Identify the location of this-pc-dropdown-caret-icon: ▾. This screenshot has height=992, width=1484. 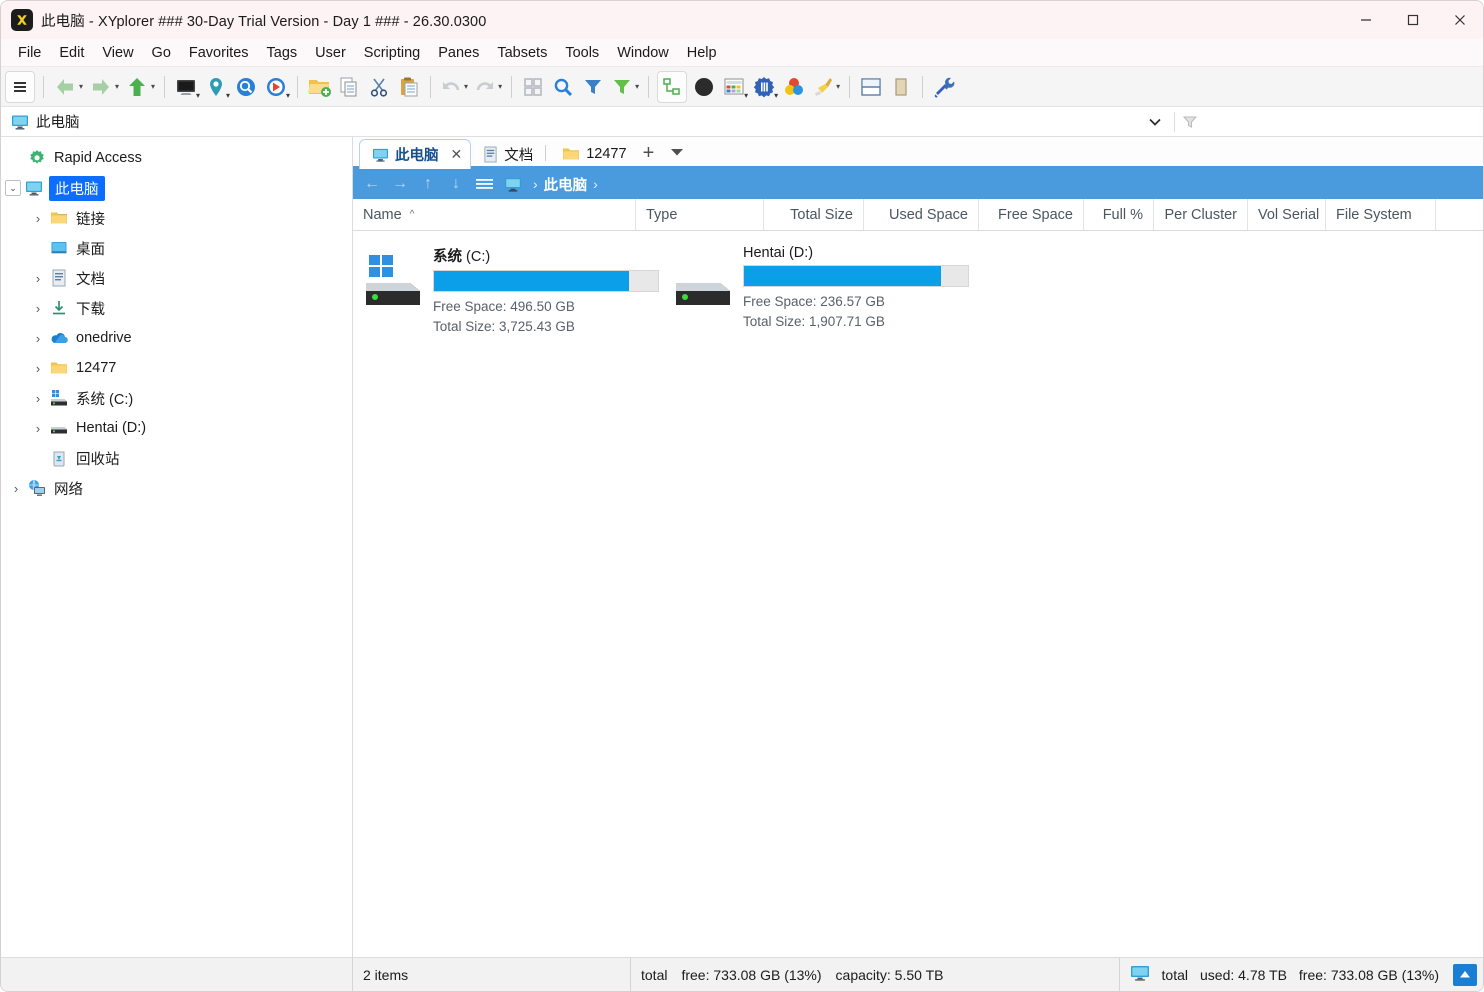
(198, 95).